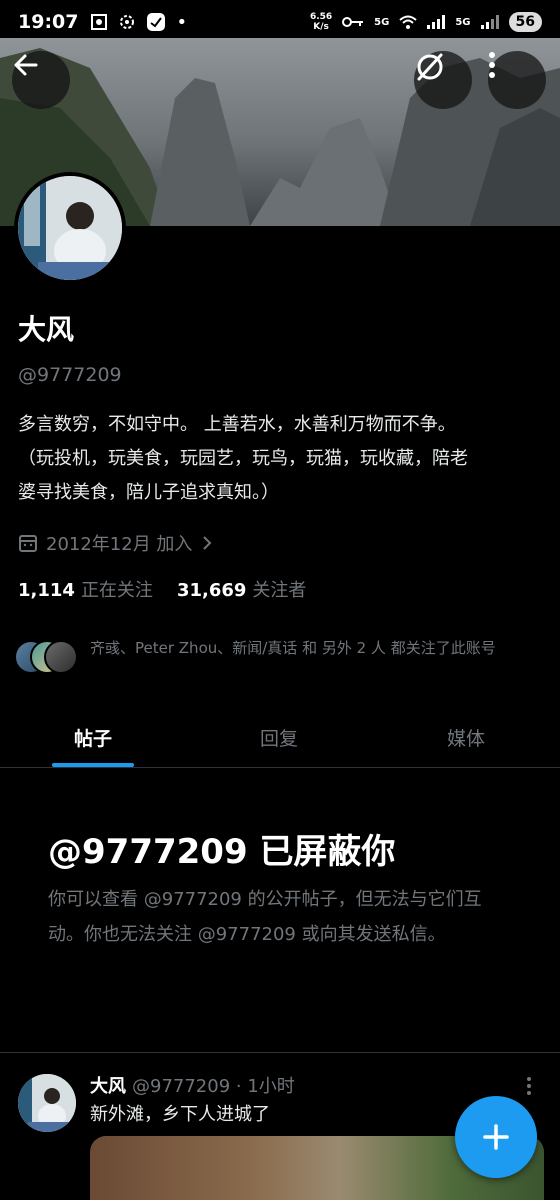  Describe the element at coordinates (127, 22) in the screenshot. I see `gear-icon` at that location.